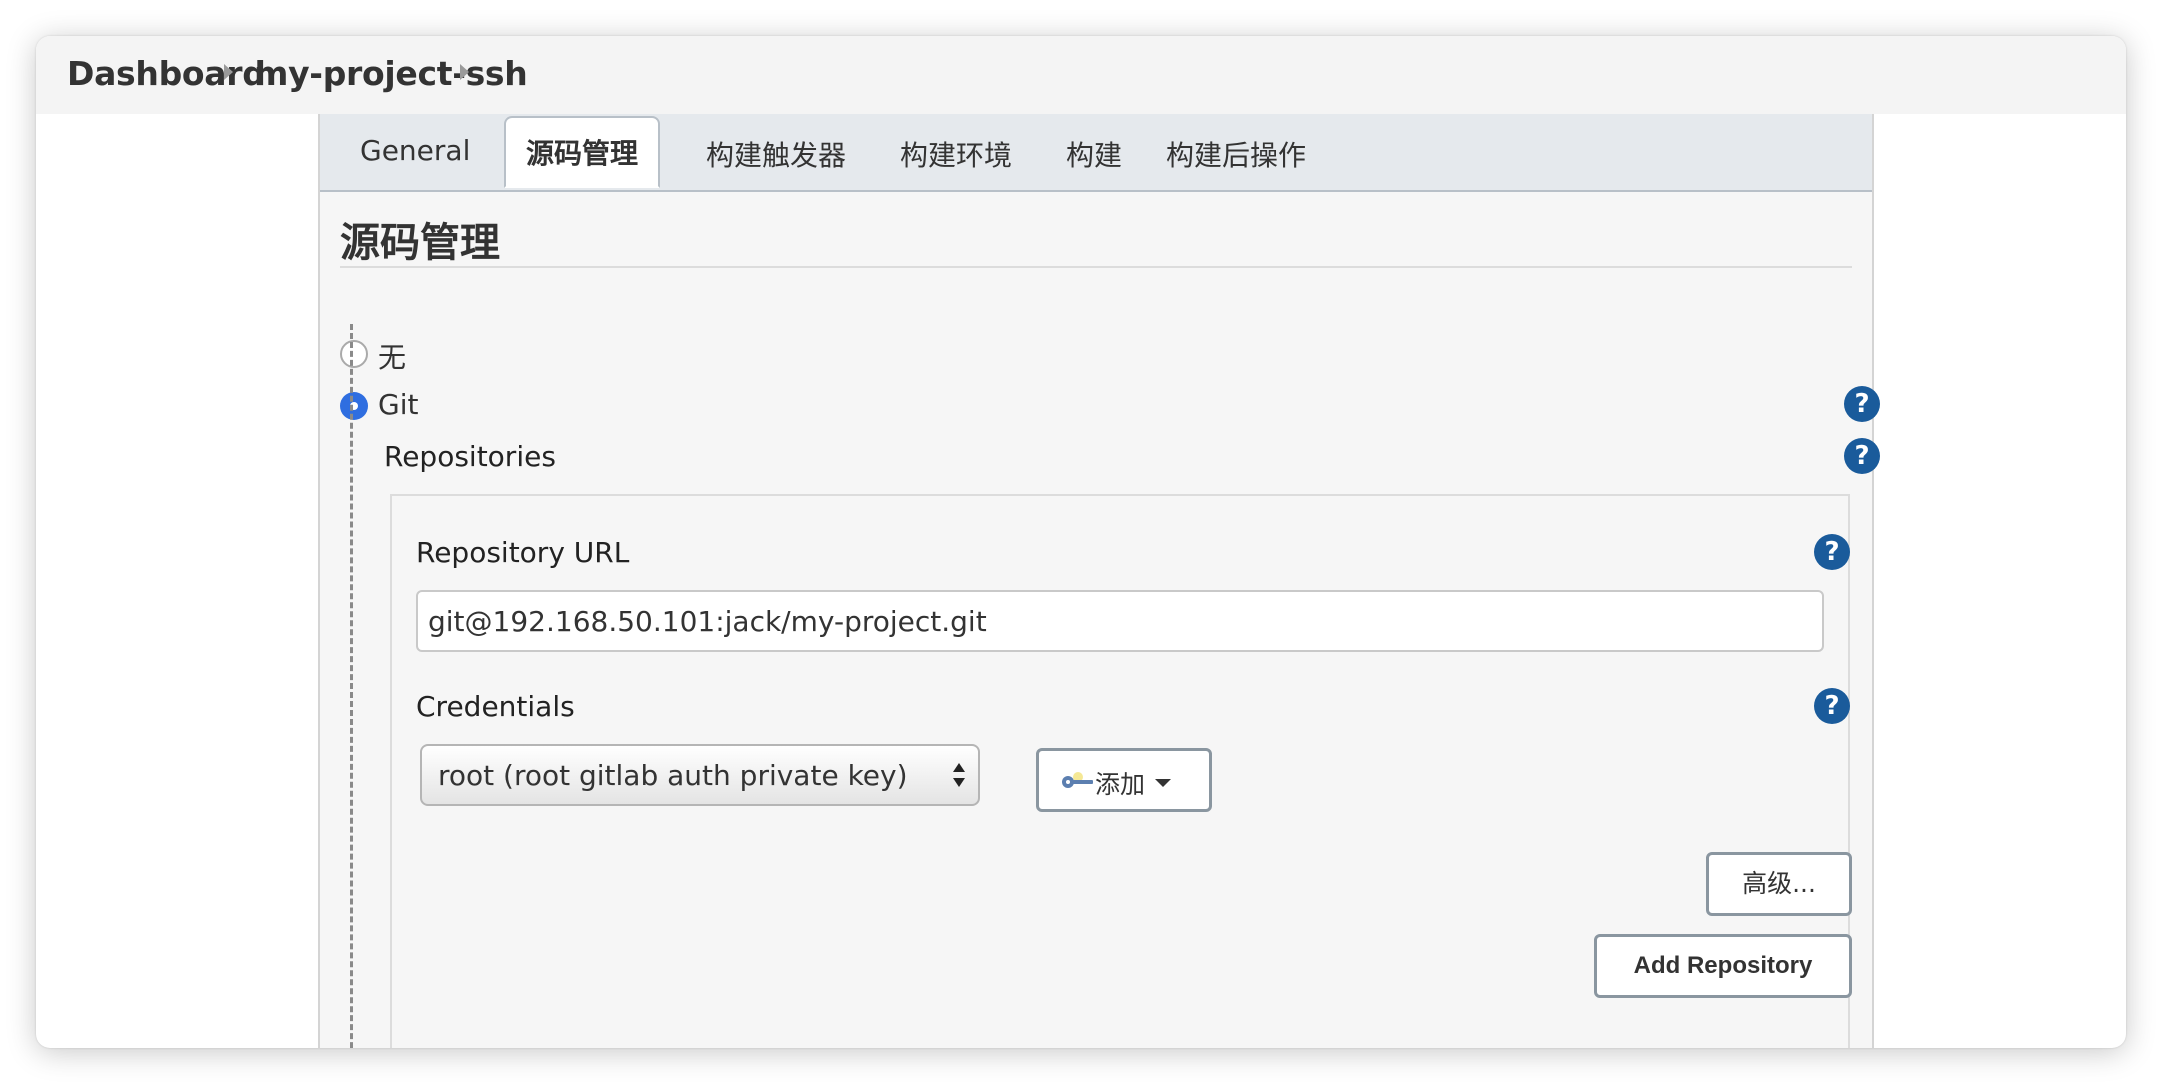 The image size is (2162, 1084). I want to click on credentials-label: Credentials, so click(495, 706).